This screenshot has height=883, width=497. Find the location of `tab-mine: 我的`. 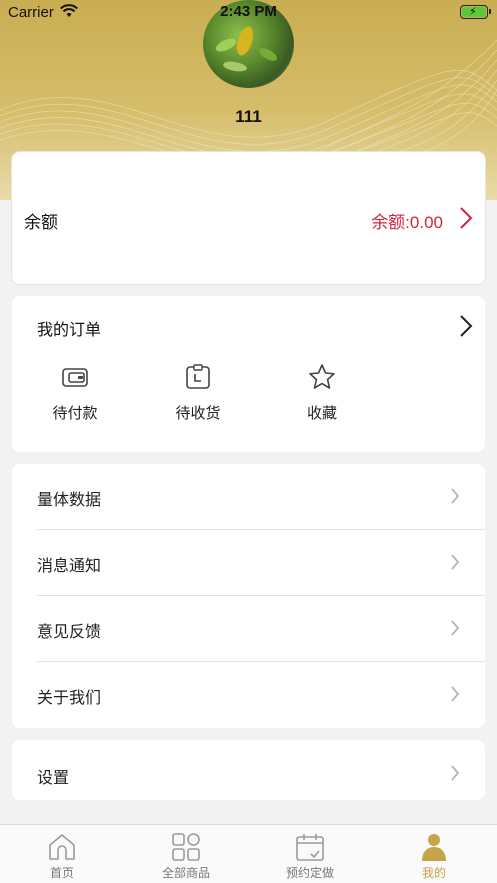

tab-mine: 我的 is located at coordinates (434, 856).